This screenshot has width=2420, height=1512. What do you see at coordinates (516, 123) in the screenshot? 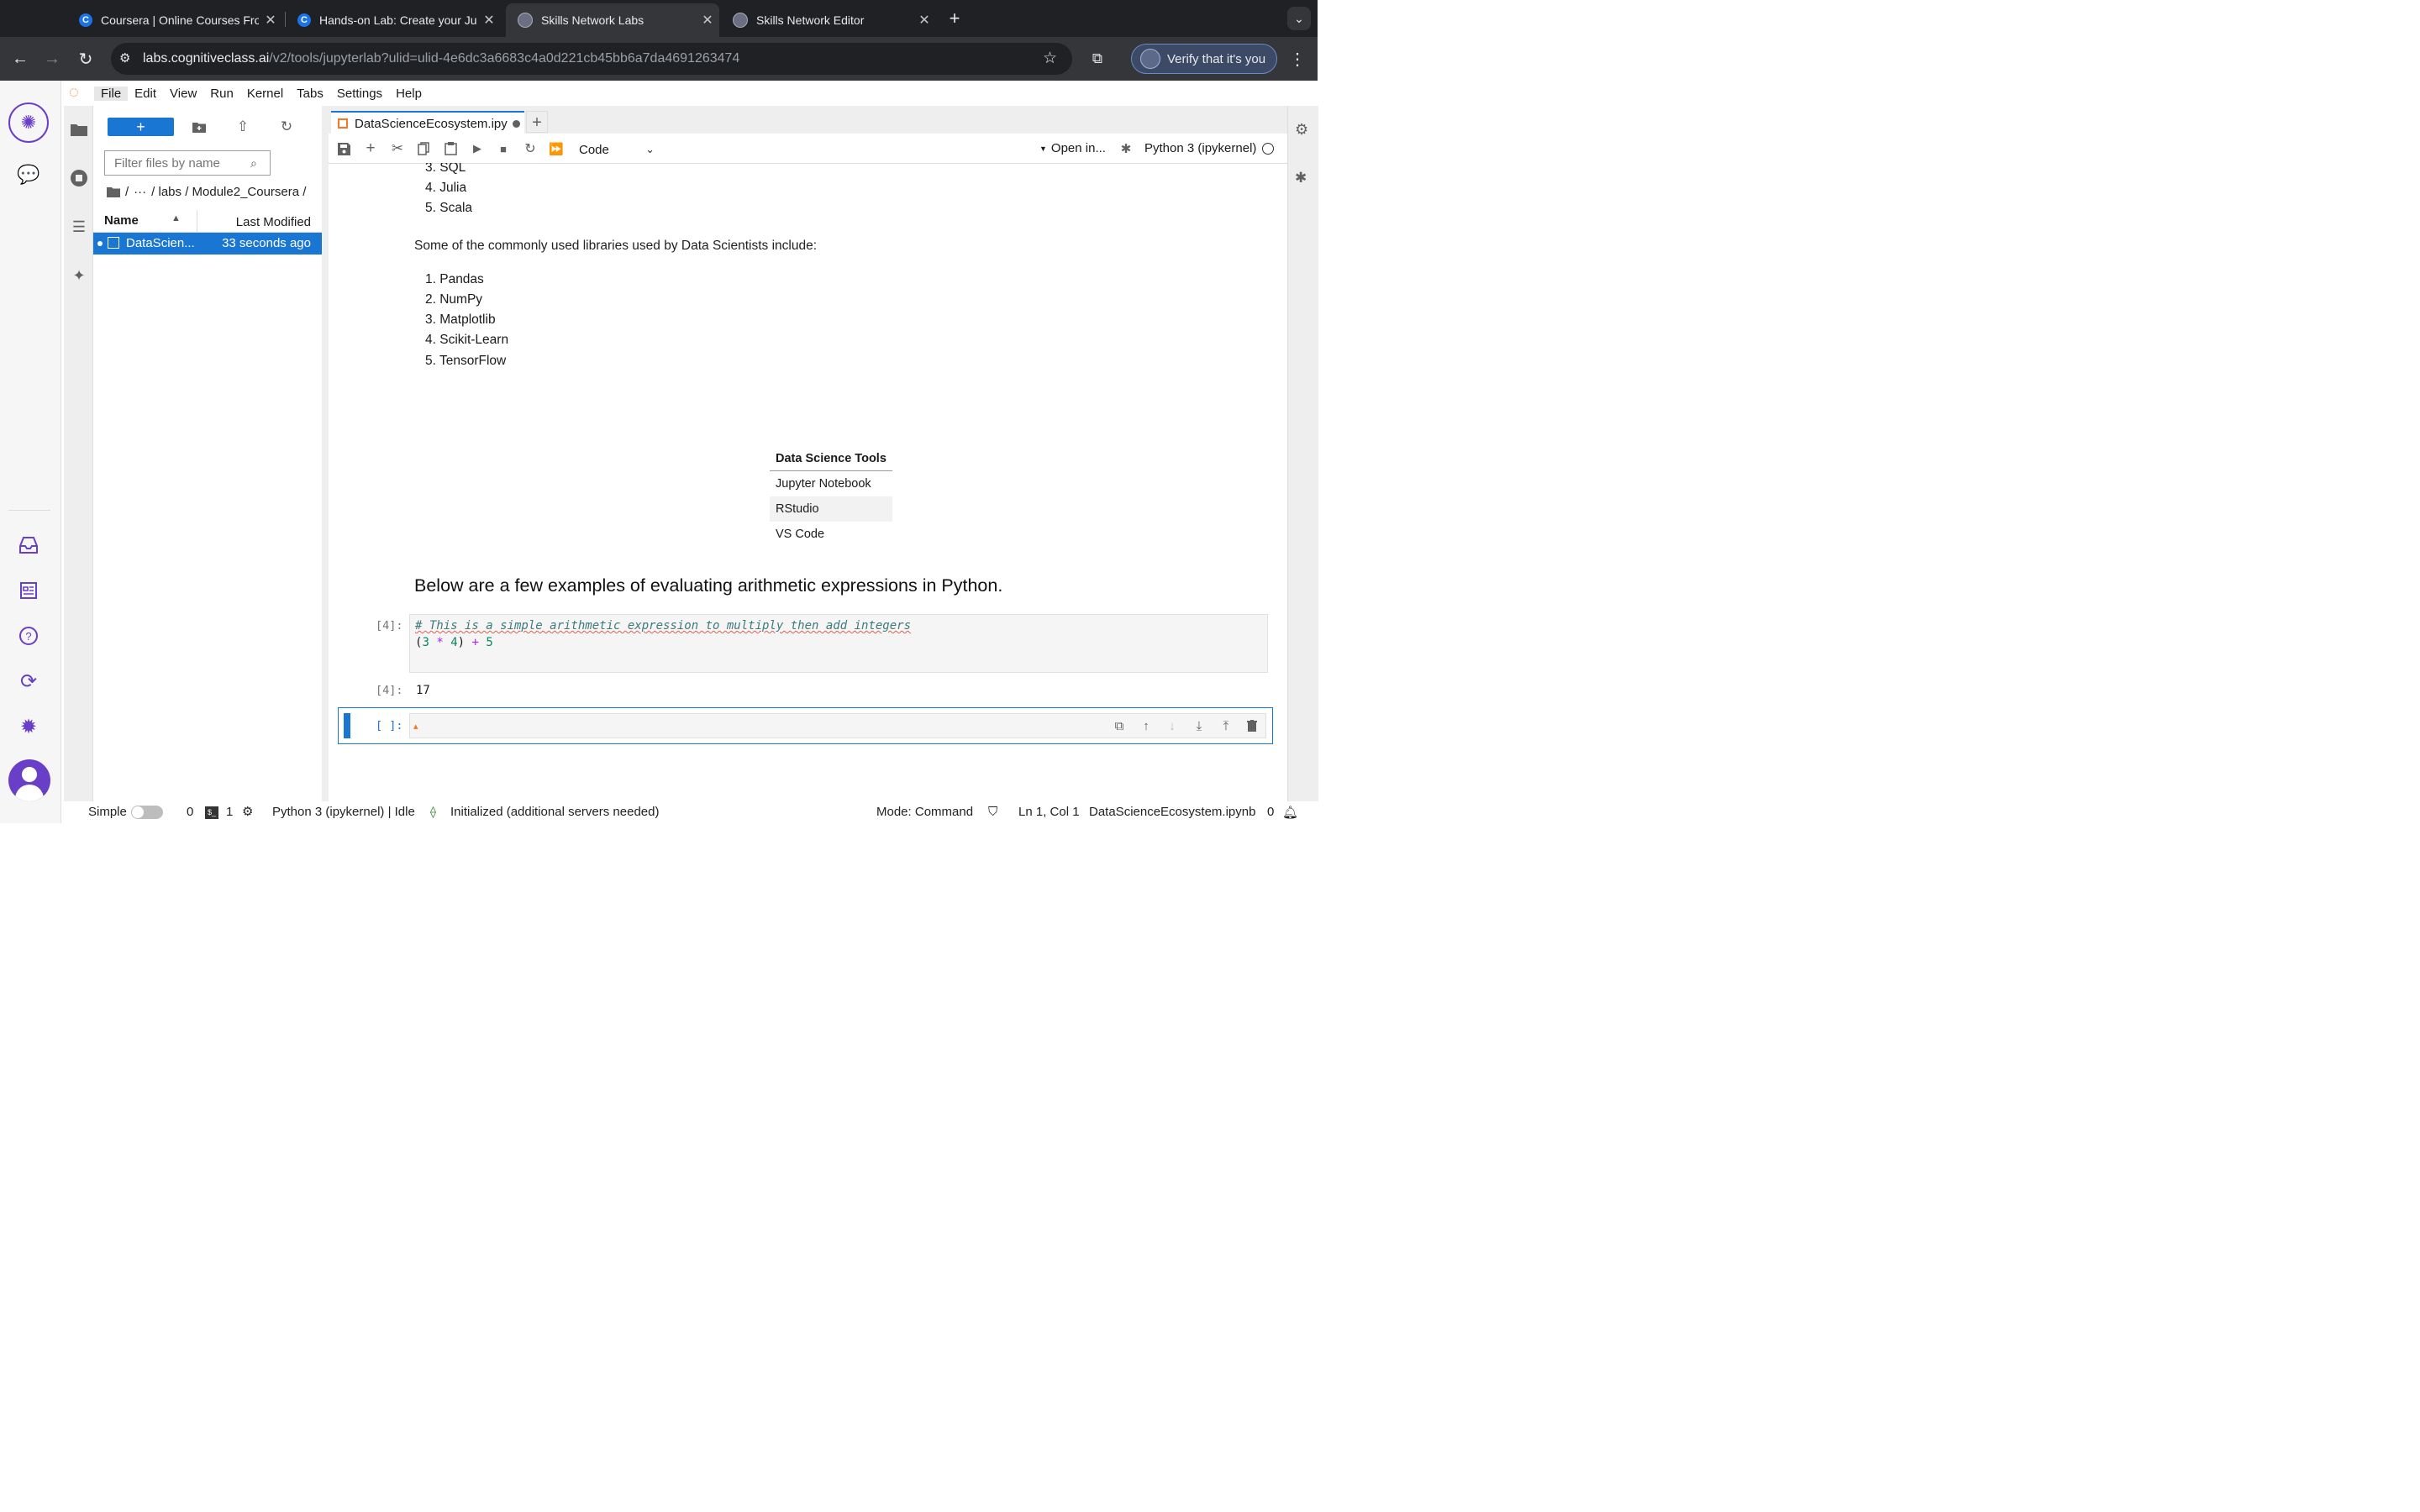
I see `unsaved-indicator-icon` at bounding box center [516, 123].